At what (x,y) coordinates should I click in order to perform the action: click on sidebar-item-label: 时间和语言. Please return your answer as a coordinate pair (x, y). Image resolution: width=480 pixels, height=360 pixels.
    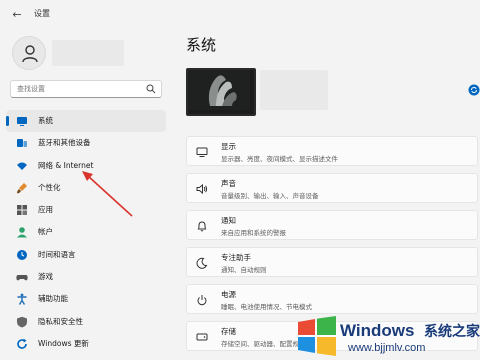
    Looking at the image, I should click on (57, 254).